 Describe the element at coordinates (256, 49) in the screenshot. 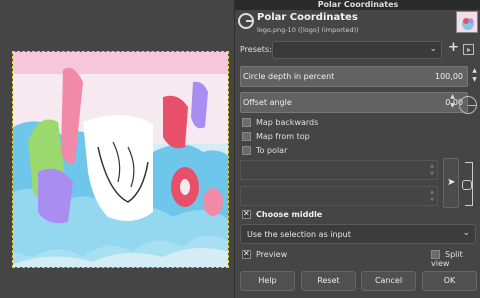

I see `presets-label: Presets:` at that location.